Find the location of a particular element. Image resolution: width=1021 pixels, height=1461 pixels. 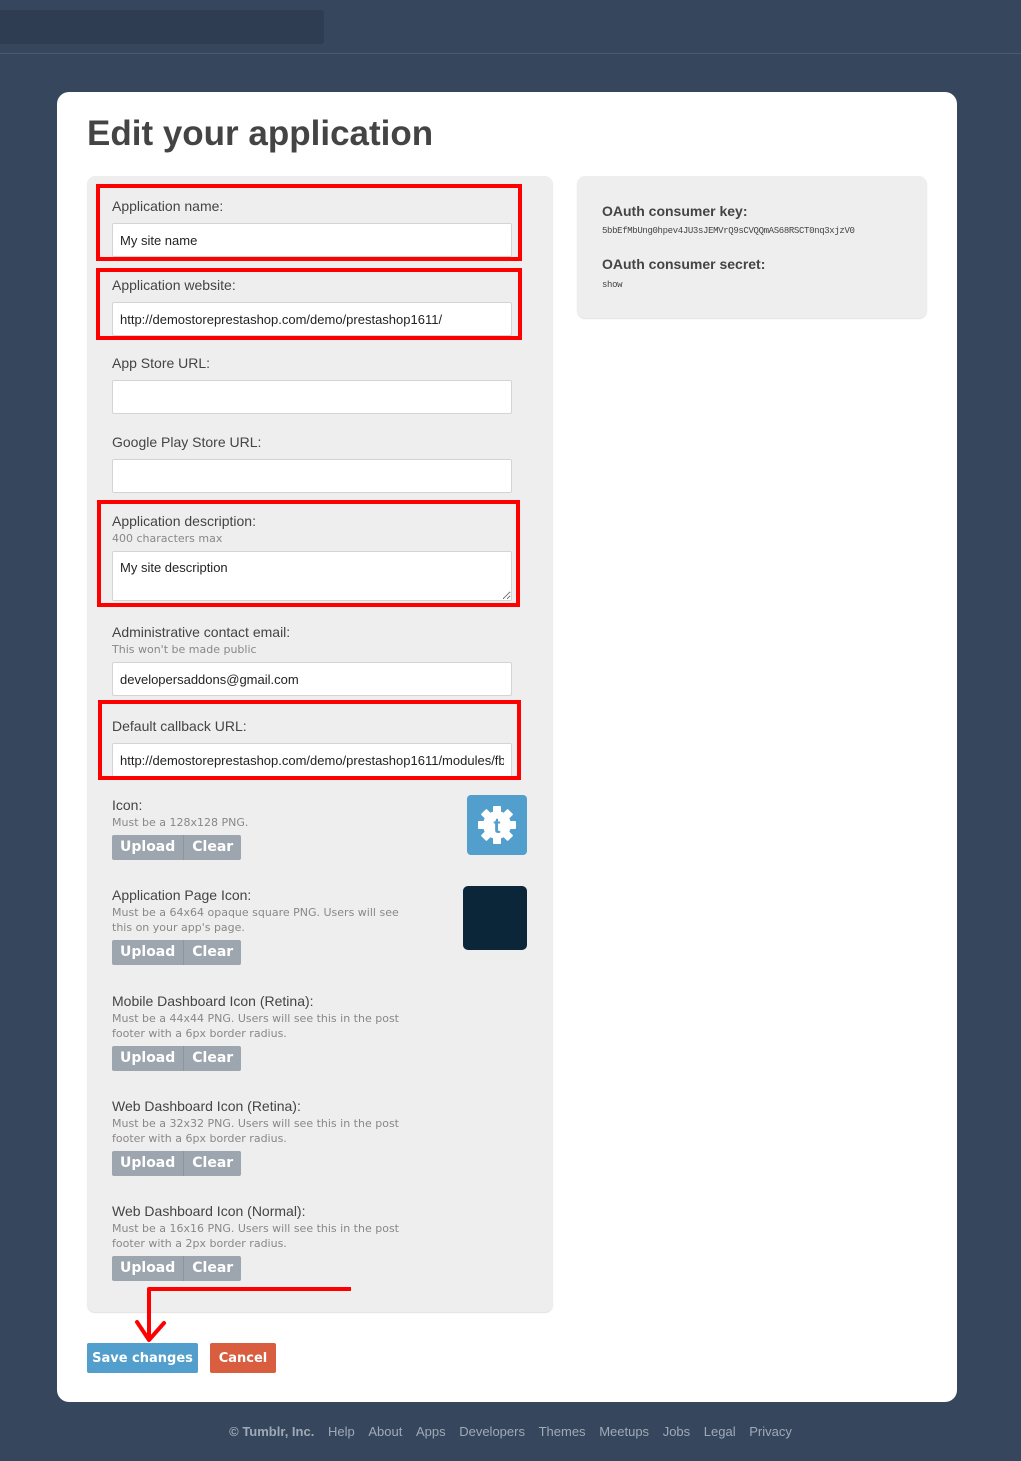

svg-text: t is located at coordinates (497, 826).